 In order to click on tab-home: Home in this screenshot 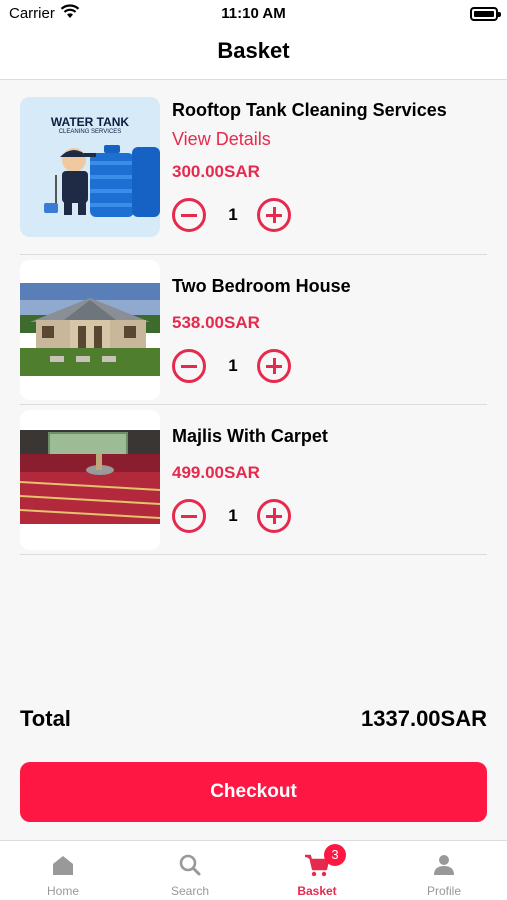, I will do `click(63, 870)`.